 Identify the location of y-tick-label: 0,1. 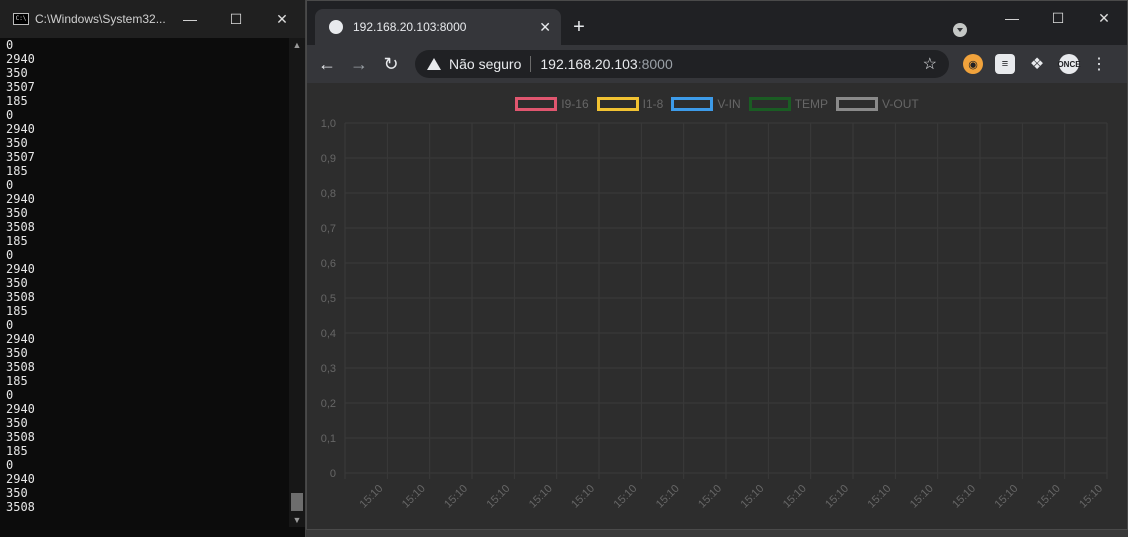
(328, 439).